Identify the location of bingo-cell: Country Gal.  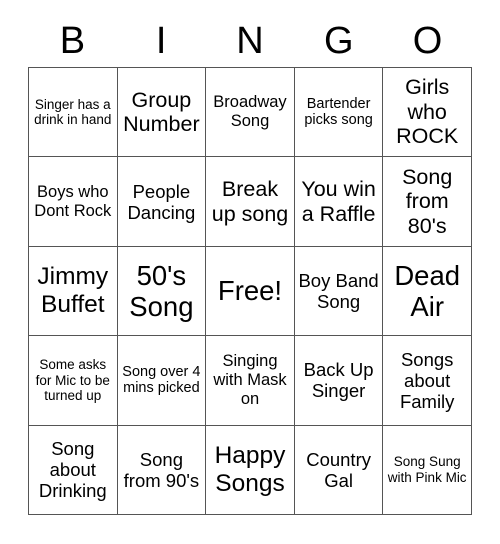
(339, 470).